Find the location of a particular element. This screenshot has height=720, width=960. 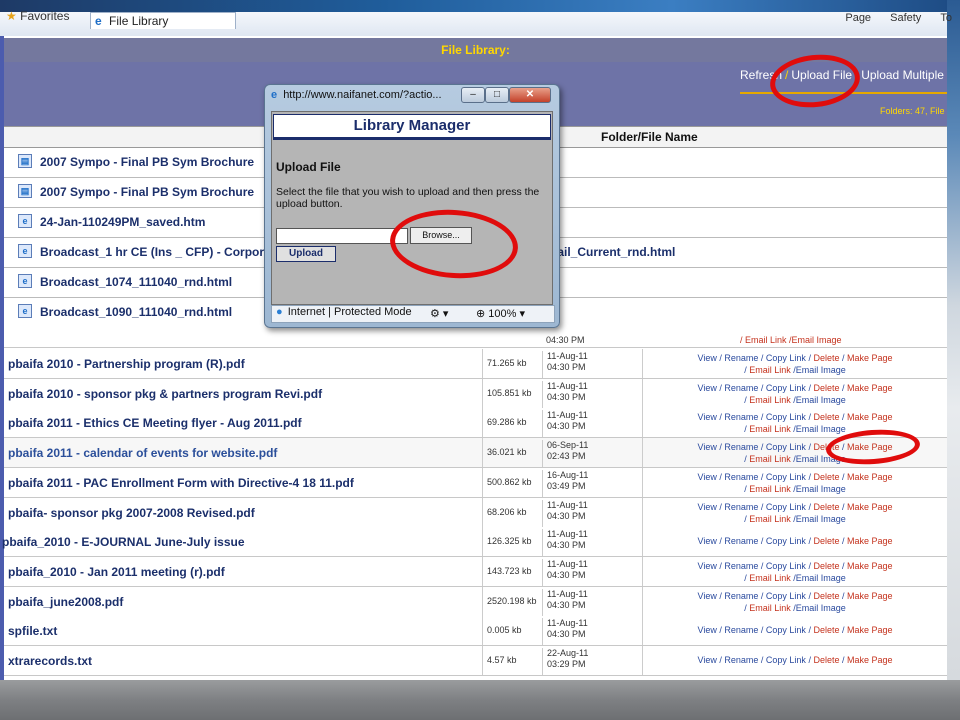

file-name: xtrarecords.txt is located at coordinates (50, 661).